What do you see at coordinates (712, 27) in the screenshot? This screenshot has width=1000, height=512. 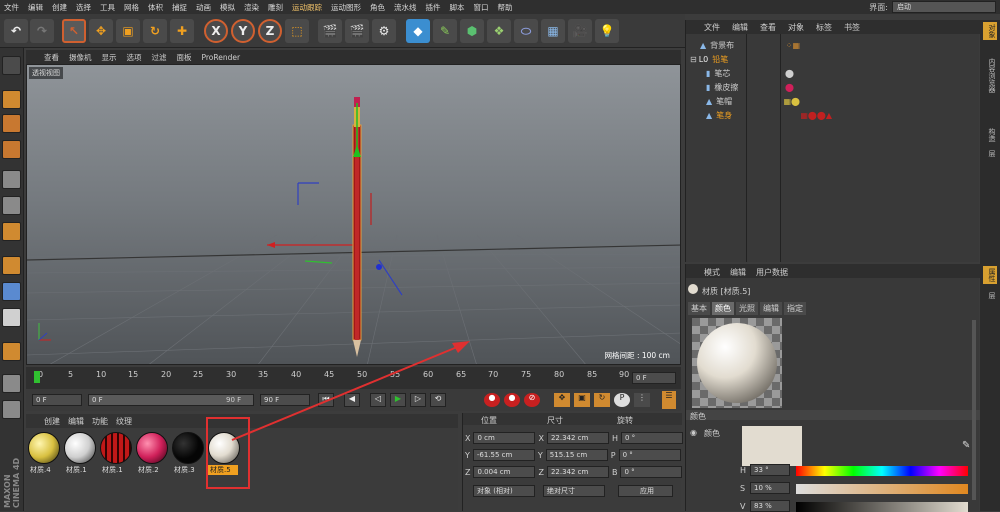 I see `obj-menu-file: 文件` at bounding box center [712, 27].